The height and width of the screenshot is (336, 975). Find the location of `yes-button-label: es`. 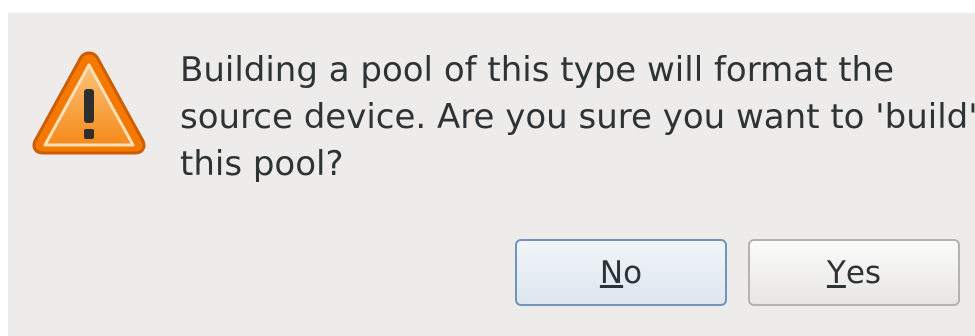

yes-button-label: es is located at coordinates (863, 272).